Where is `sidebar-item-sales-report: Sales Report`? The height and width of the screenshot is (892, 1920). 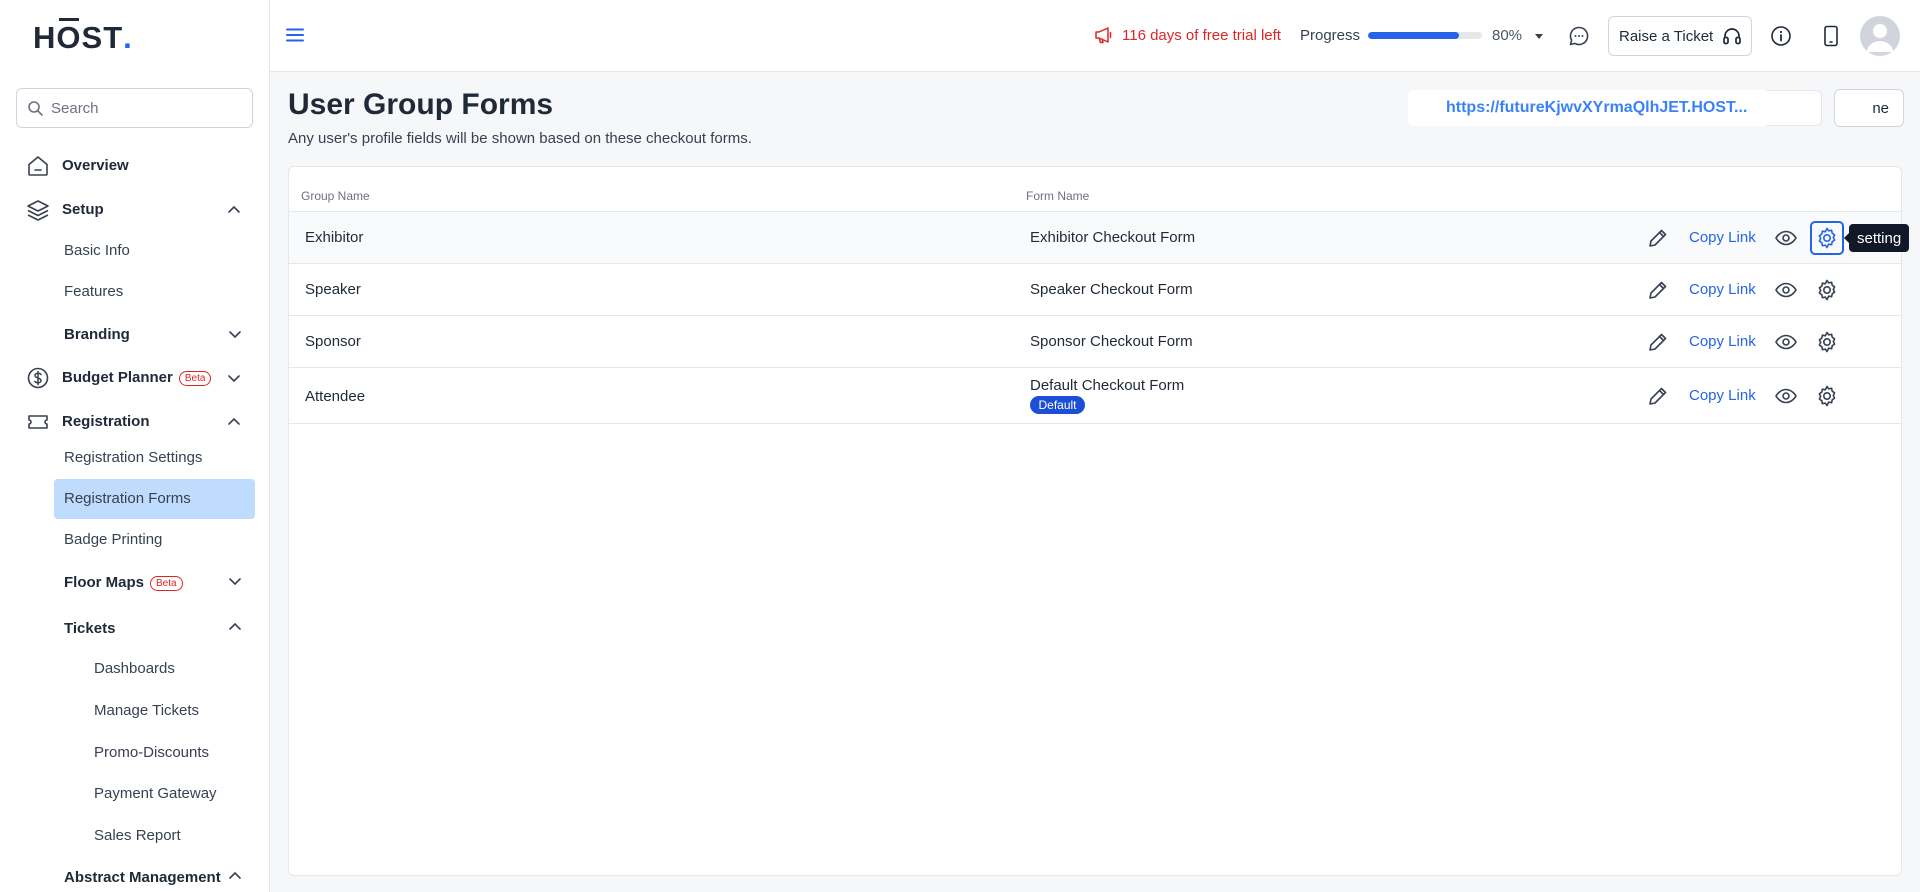
sidebar-item-sales-report: Sales Report is located at coordinates (134, 836).